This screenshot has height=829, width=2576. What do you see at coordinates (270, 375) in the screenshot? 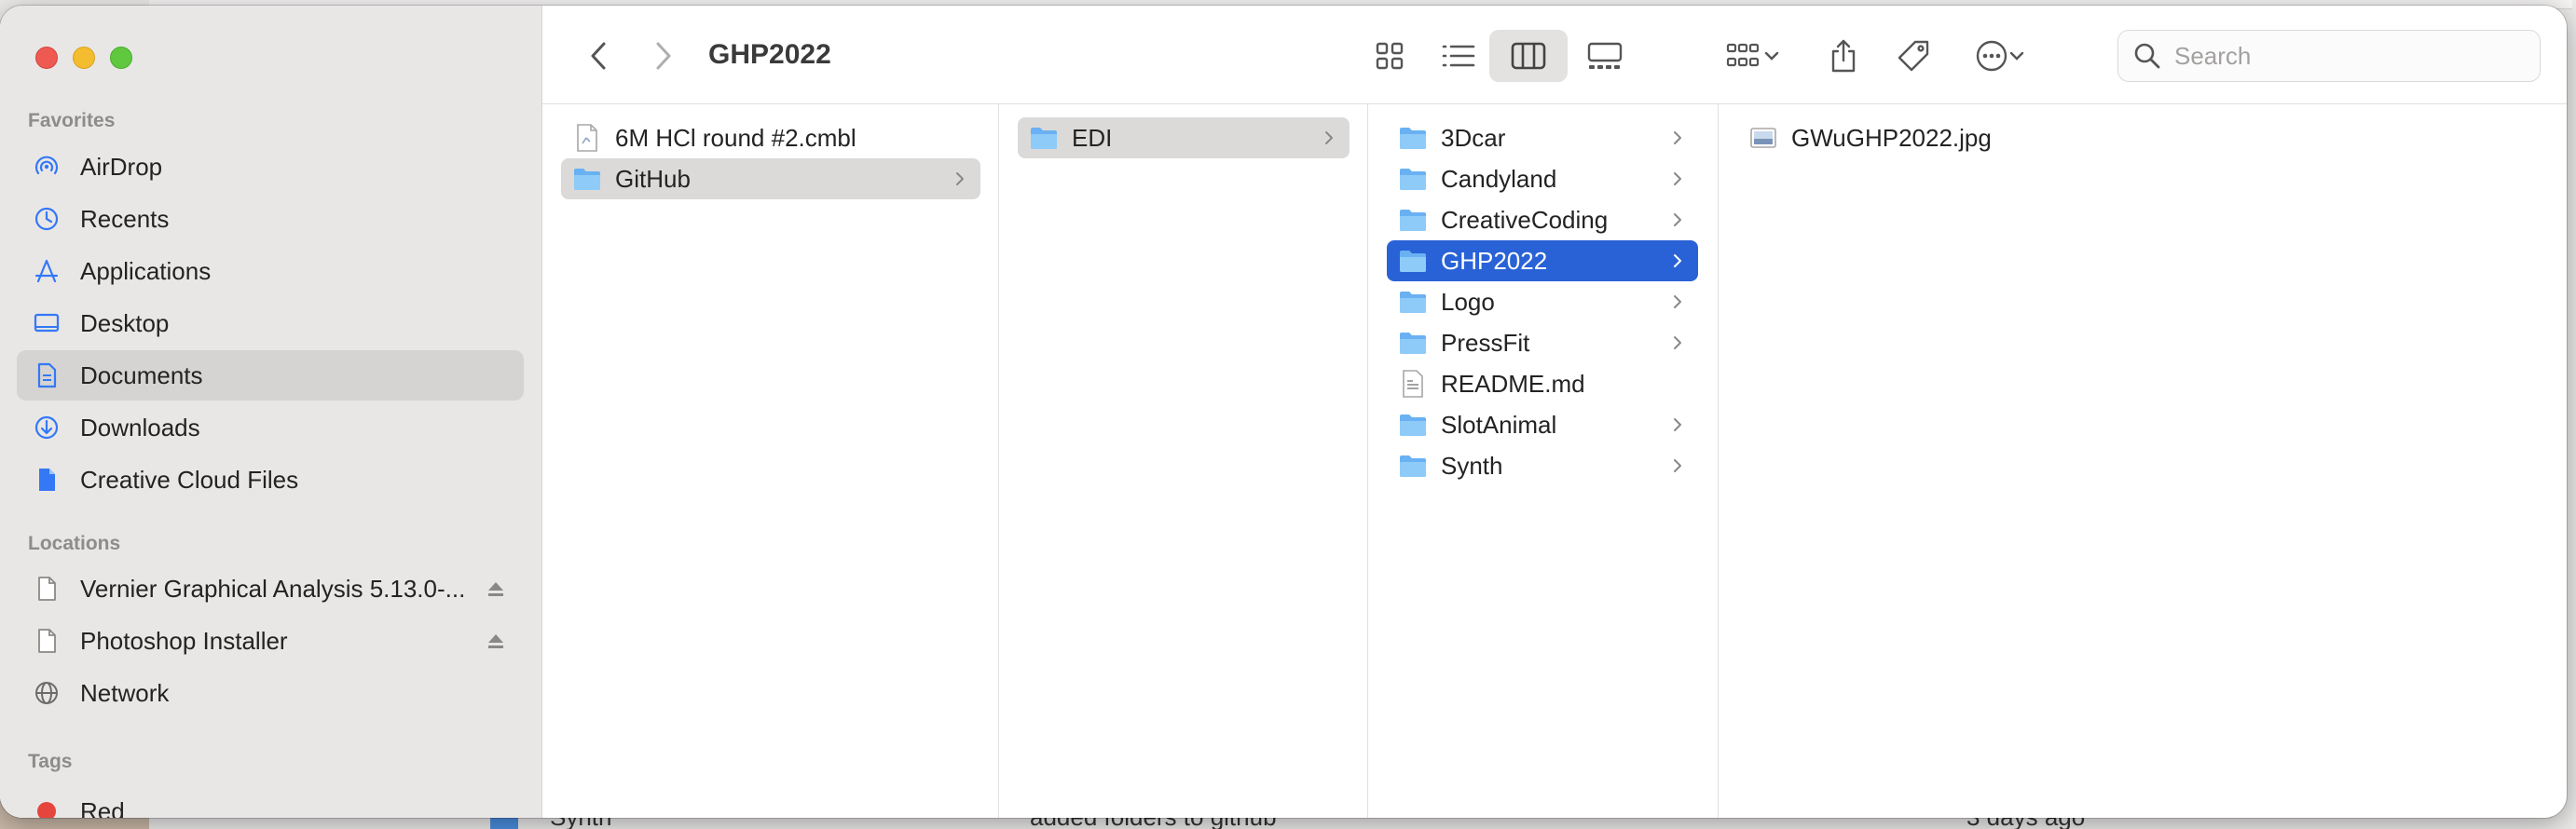
I see `sidebar-item-documents: Documents` at bounding box center [270, 375].